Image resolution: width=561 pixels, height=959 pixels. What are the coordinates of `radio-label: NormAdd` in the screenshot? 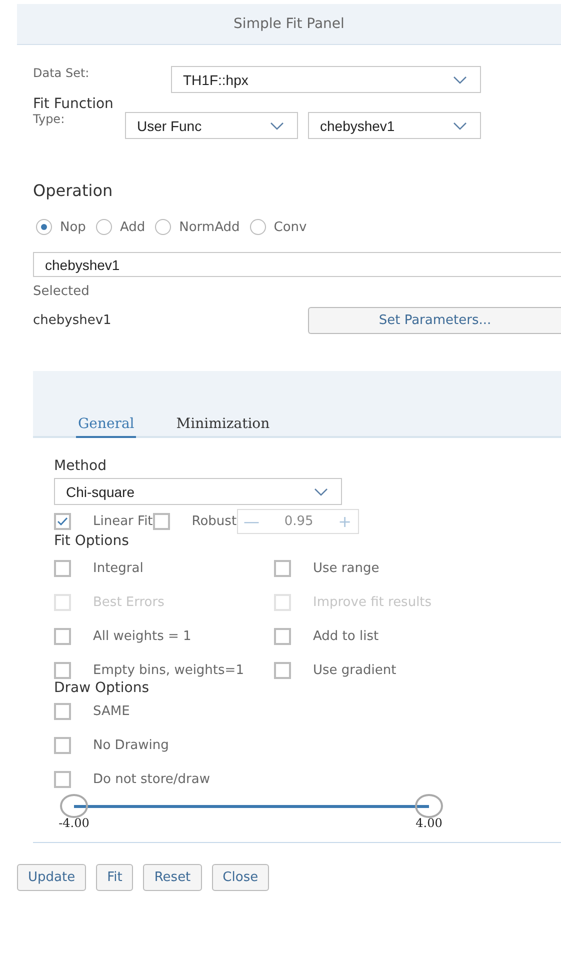 It's located at (209, 227).